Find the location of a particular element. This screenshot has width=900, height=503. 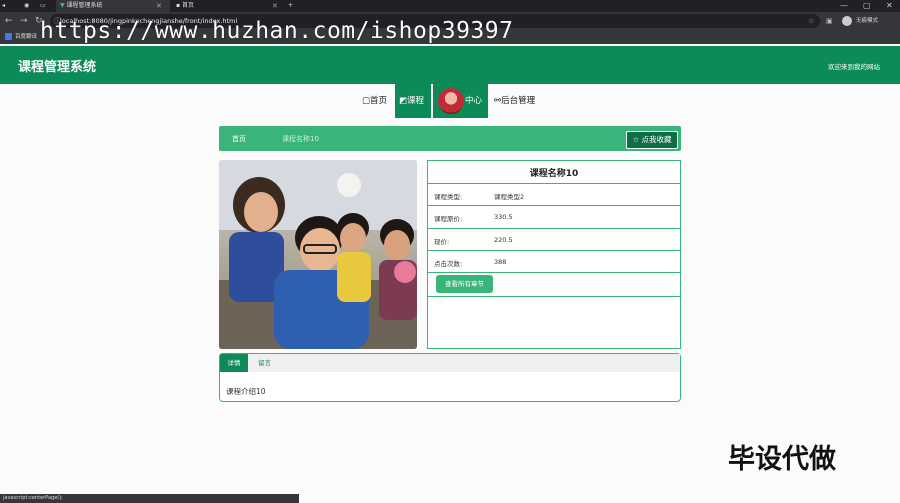

profile-label: 无痕模式 is located at coordinates (867, 21).